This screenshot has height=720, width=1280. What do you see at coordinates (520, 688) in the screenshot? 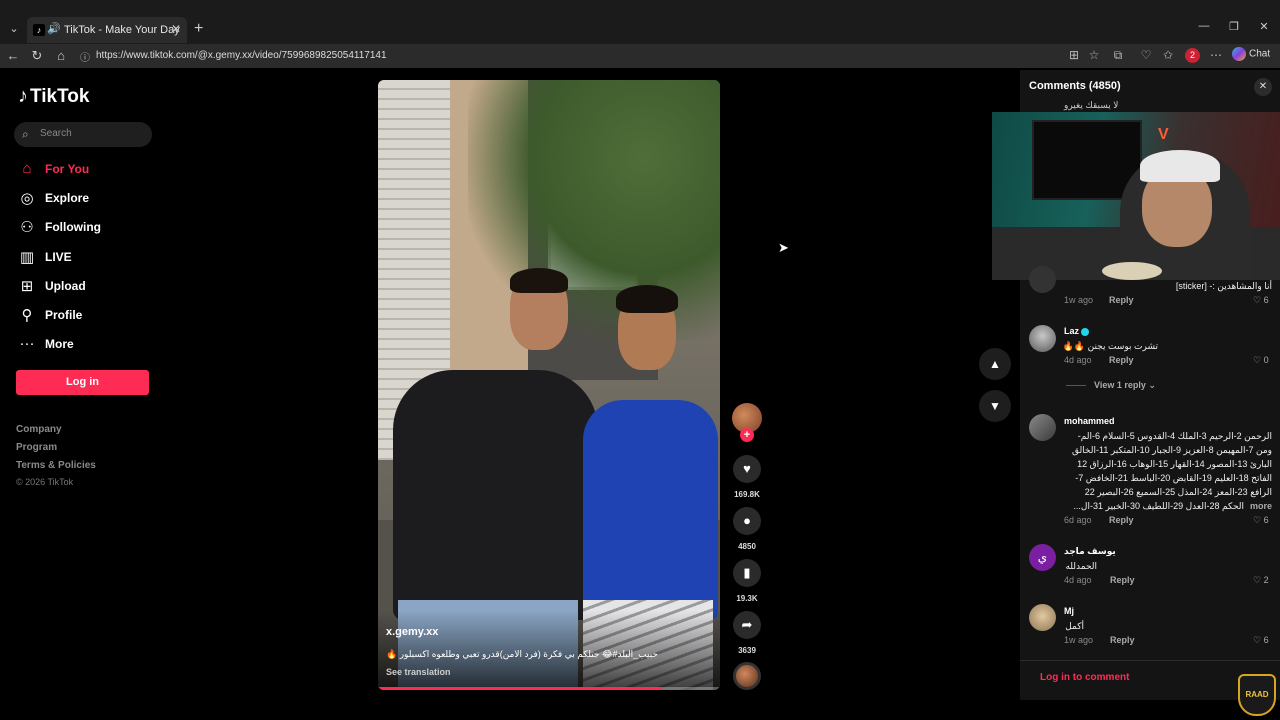
I see `video-progress-fill` at bounding box center [520, 688].